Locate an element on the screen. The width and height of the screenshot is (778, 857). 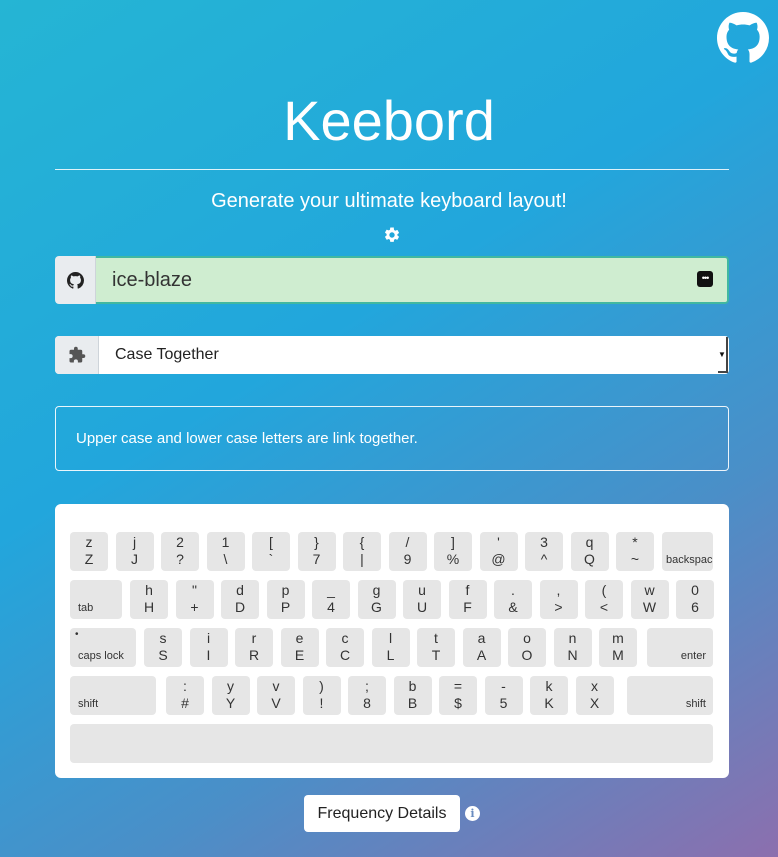
key-row2-2: dD is located at coordinates (240, 599).